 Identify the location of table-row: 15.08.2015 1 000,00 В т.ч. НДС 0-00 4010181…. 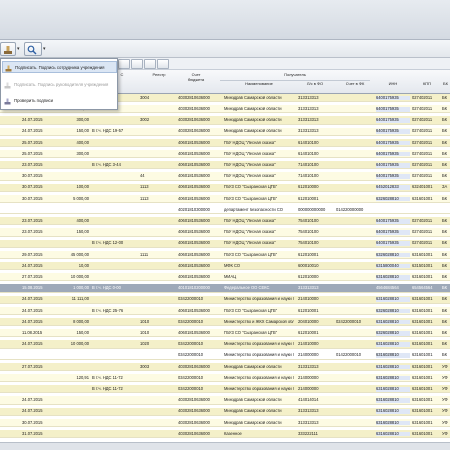
(225, 288).